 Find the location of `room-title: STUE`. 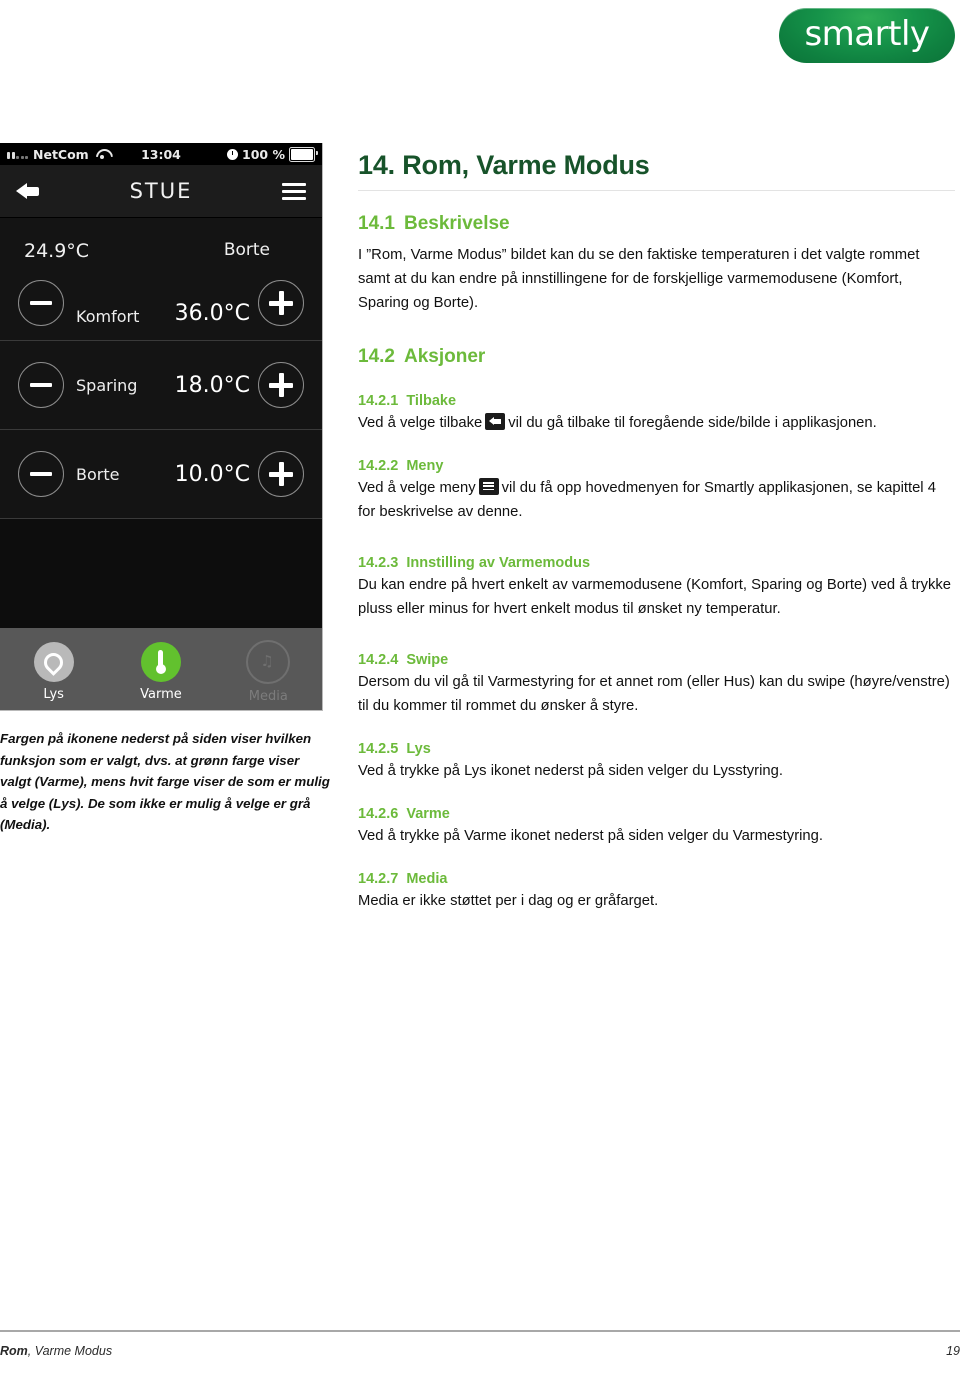

room-title: STUE is located at coordinates (161, 191).